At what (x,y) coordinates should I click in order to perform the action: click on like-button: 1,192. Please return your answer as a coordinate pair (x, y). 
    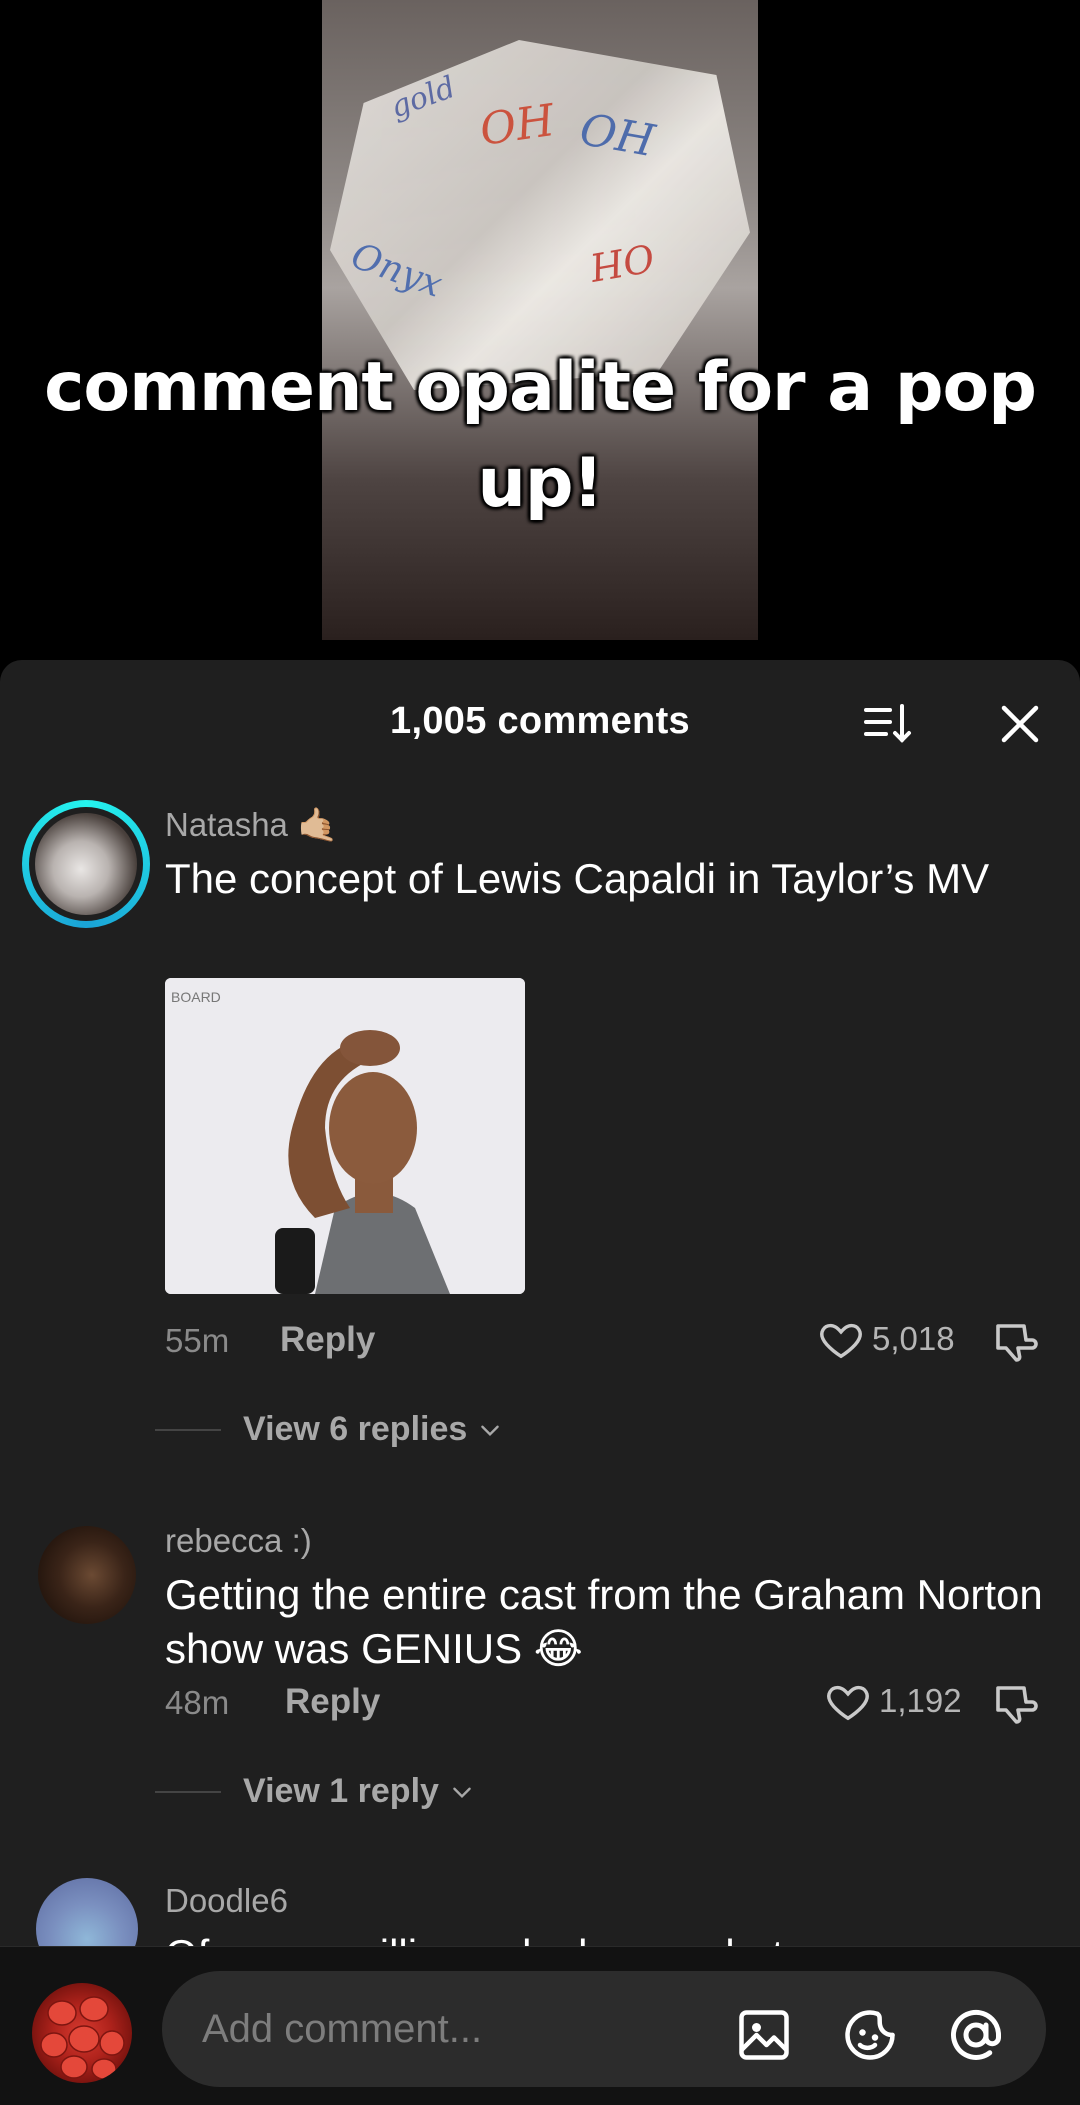
    Looking at the image, I should click on (893, 1701).